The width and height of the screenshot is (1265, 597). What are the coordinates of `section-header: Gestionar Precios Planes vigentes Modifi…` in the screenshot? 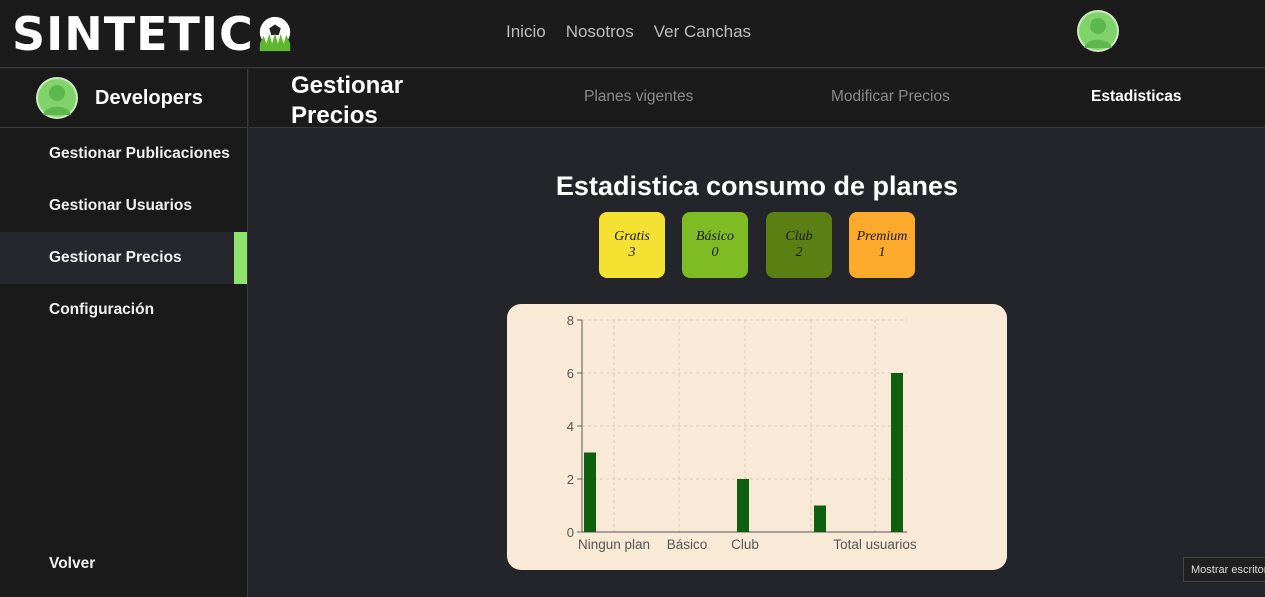 It's located at (757, 99).